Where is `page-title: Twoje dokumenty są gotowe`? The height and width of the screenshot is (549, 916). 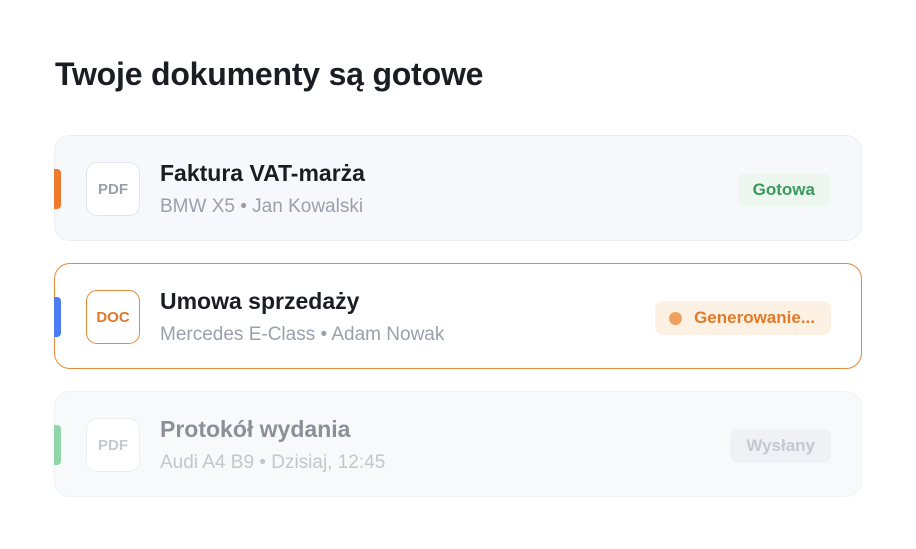 page-title: Twoje dokumenty są gotowe is located at coordinates (269, 74).